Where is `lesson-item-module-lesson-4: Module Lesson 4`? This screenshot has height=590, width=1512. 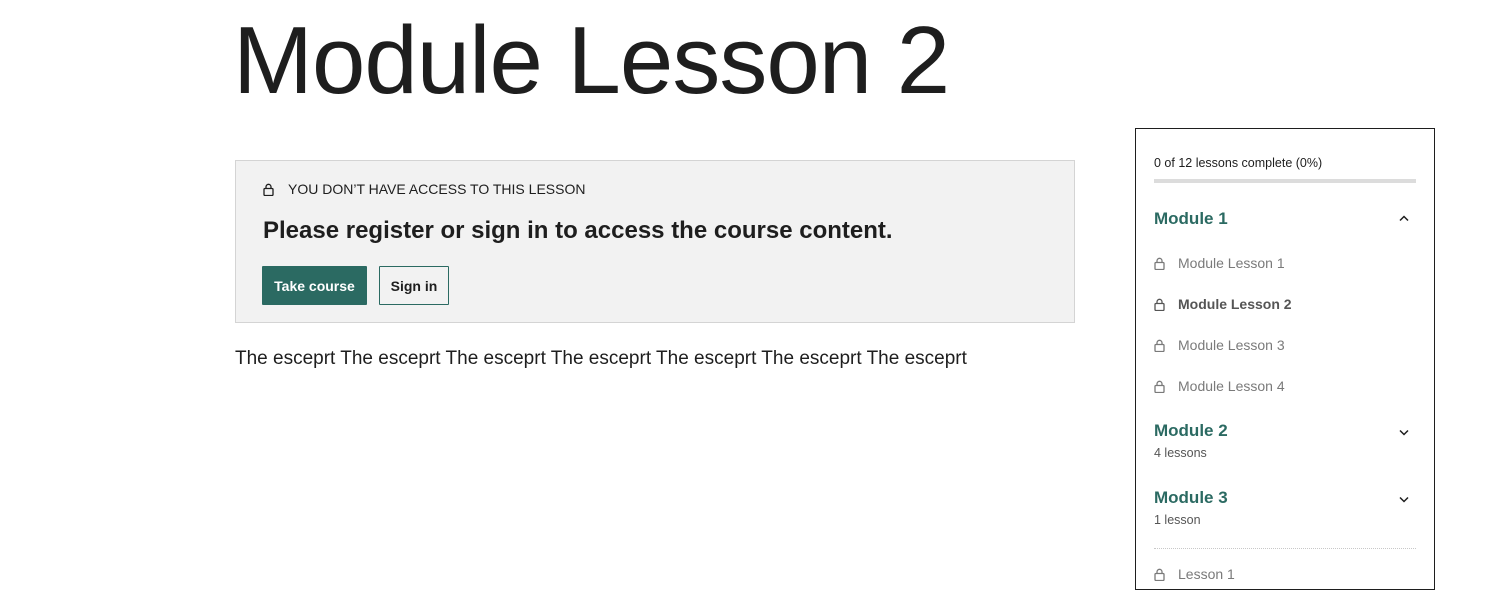
lesson-item-module-lesson-4: Module Lesson 4 is located at coordinates (1219, 386).